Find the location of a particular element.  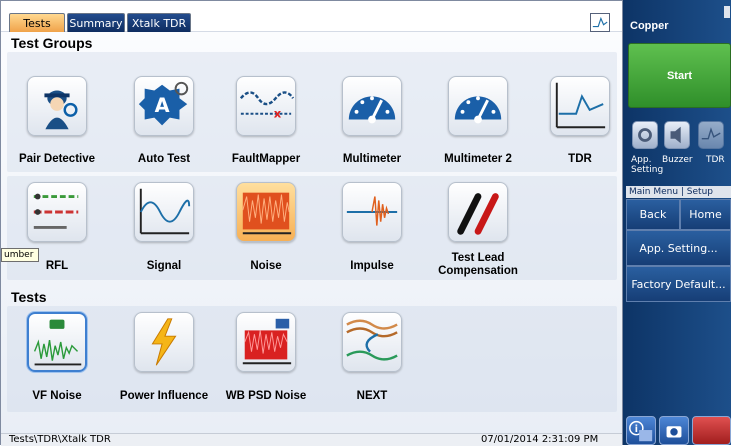

auto-test-icon: A is located at coordinates (163, 103).